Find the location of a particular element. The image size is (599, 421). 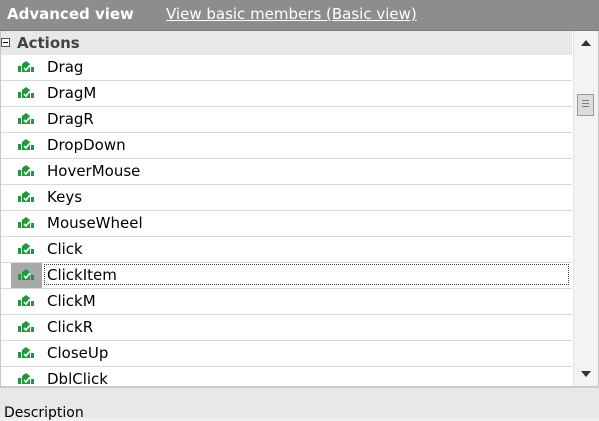

list-item-label: Drag is located at coordinates (65, 67).